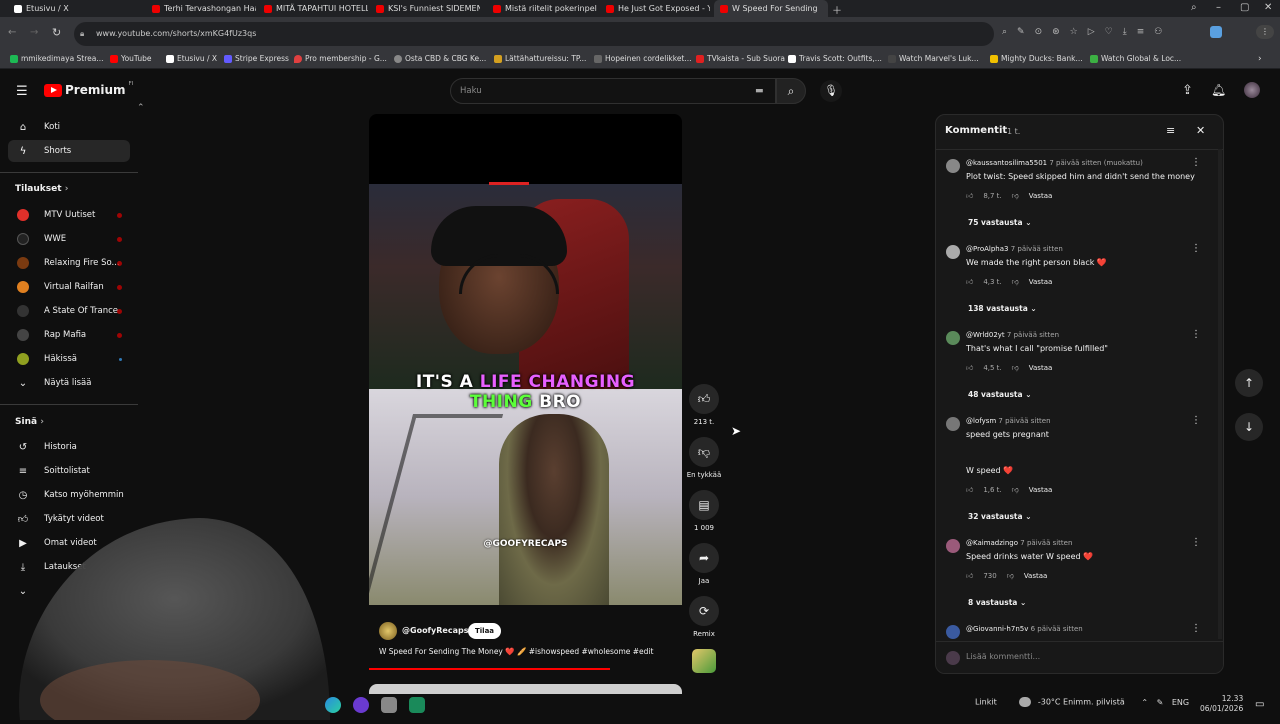 The image size is (1280, 724). Describe the element at coordinates (655, 8) in the screenshot. I see `browser-tab: He Just Got Exposed - You` at that location.